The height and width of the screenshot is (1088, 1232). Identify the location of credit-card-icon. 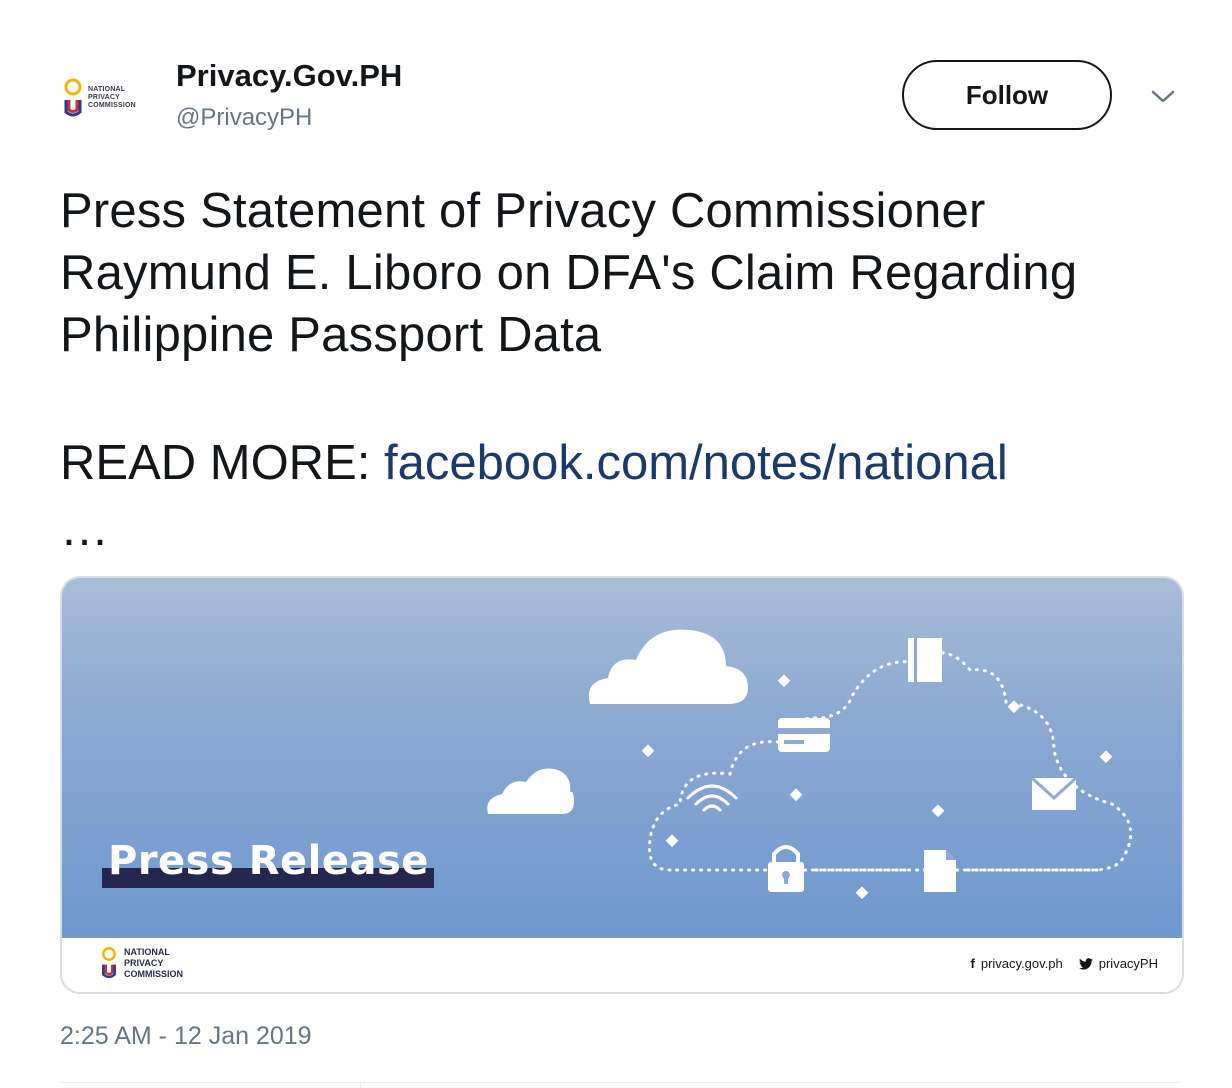
(804, 735).